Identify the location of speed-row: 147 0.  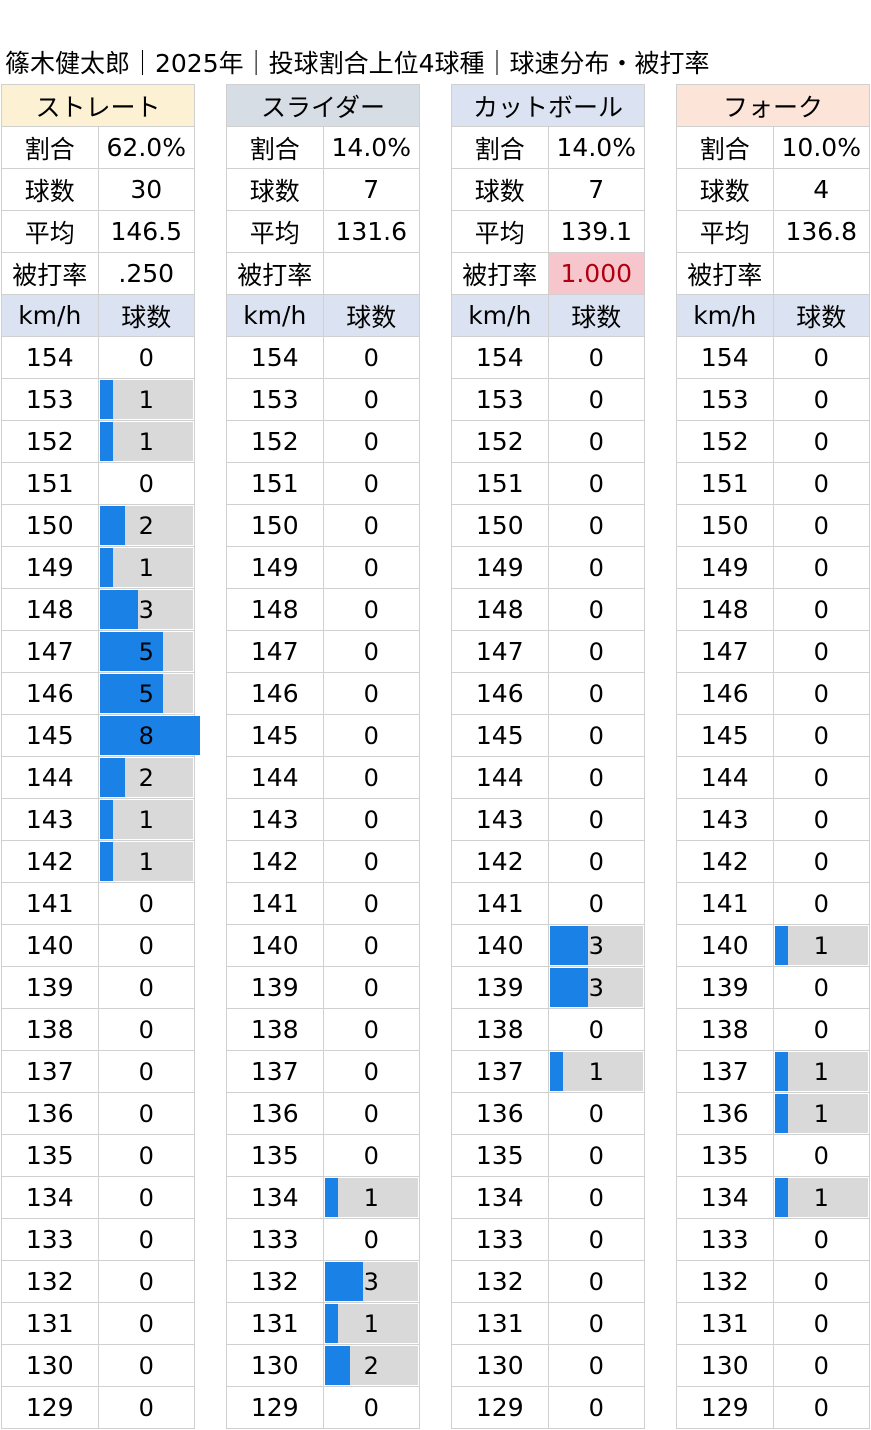
(773, 651).